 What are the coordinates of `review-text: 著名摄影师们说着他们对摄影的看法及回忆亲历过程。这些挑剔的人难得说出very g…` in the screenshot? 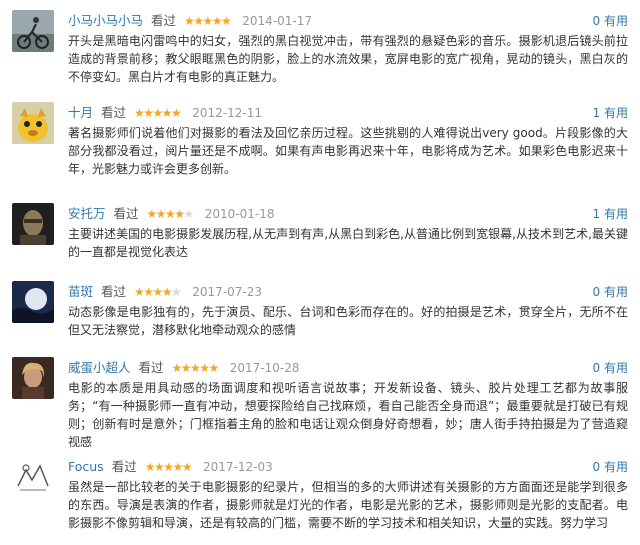 It's located at (348, 151).